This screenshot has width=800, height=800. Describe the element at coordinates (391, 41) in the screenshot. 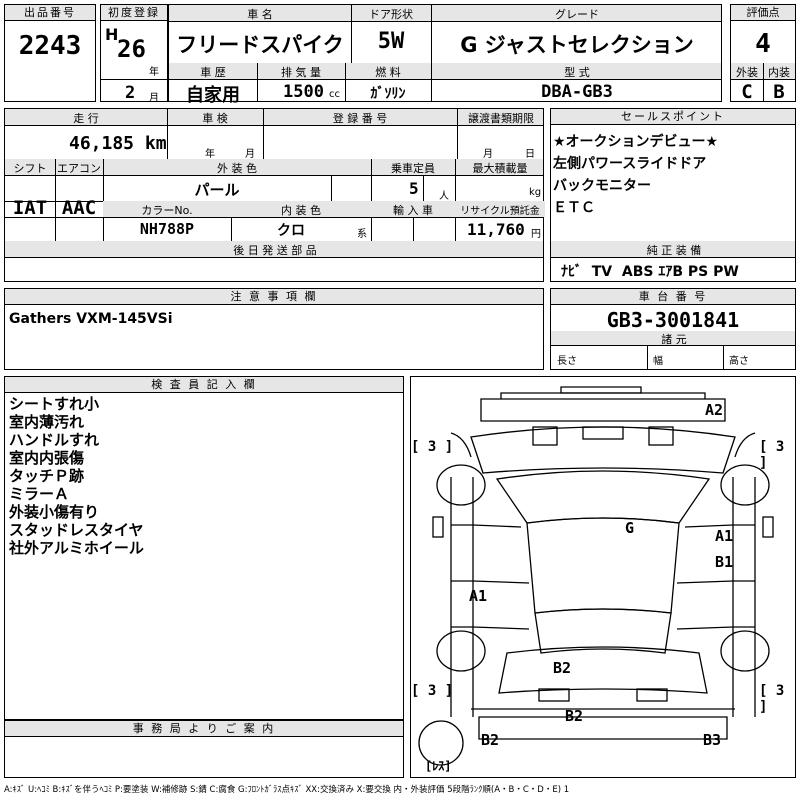

I see `door-type: 5W` at that location.